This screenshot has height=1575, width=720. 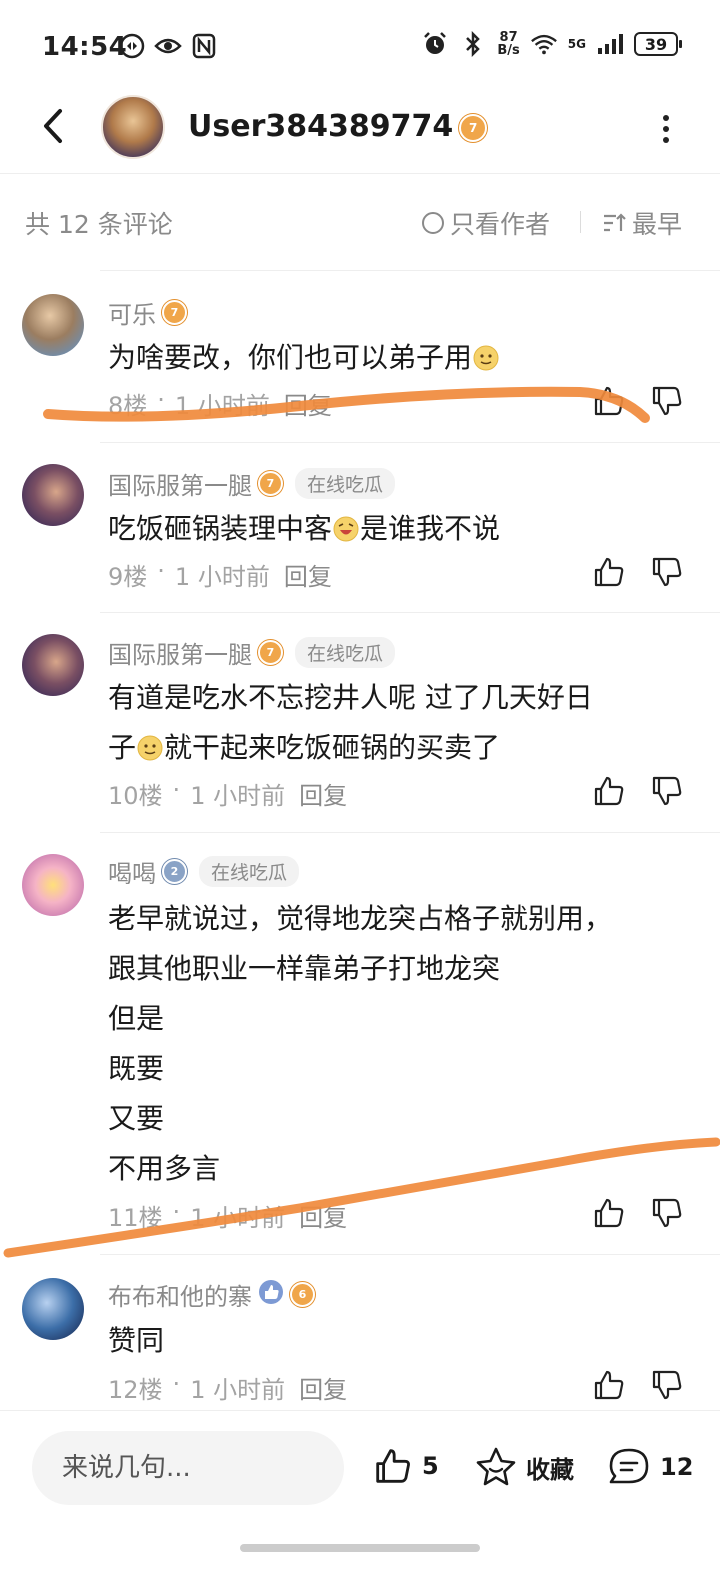 What do you see at coordinates (132, 871) in the screenshot?
I see `commenter-name: 喝喝` at bounding box center [132, 871].